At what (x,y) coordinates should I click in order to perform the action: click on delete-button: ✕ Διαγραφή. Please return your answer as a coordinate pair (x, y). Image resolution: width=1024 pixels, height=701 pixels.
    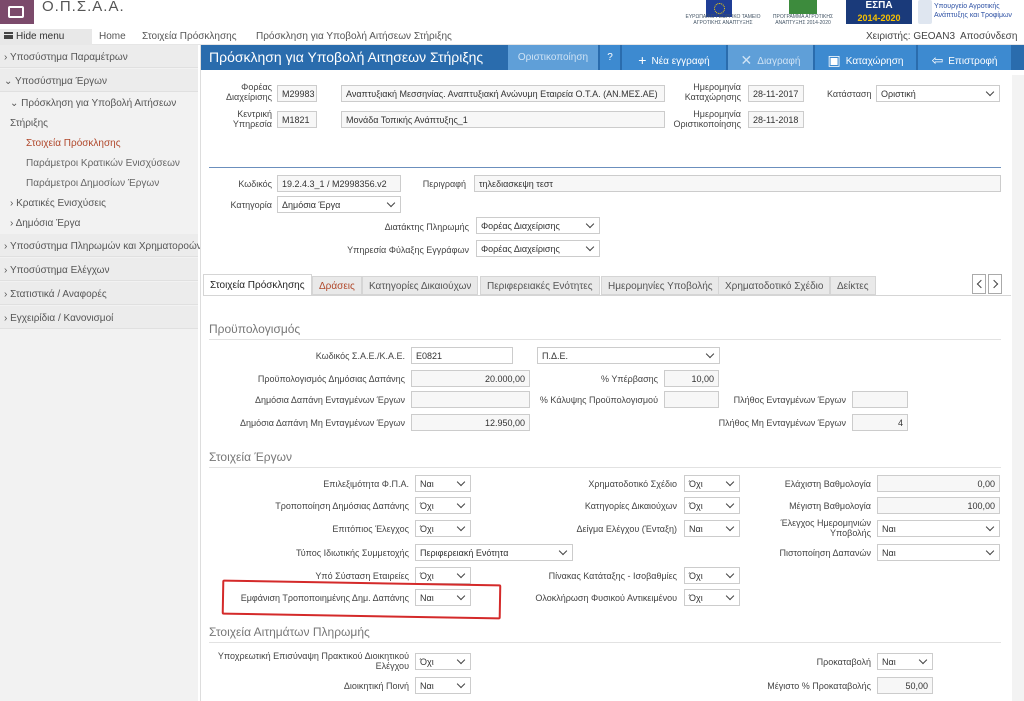
    Looking at the image, I should click on (770, 57).